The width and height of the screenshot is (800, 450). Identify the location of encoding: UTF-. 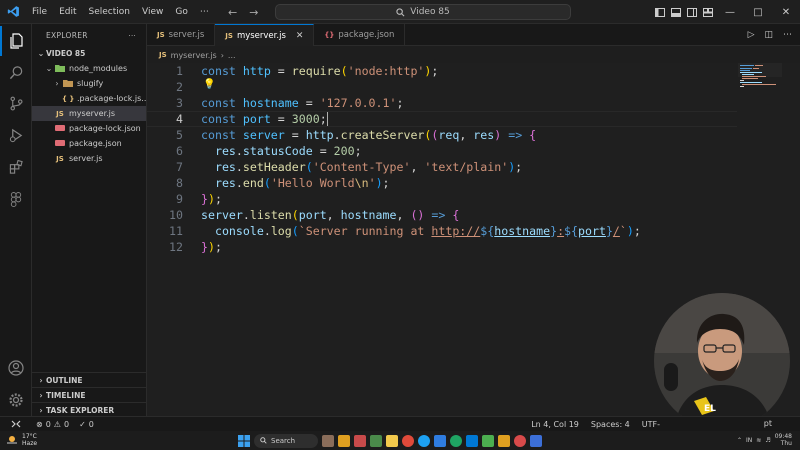
(651, 424).